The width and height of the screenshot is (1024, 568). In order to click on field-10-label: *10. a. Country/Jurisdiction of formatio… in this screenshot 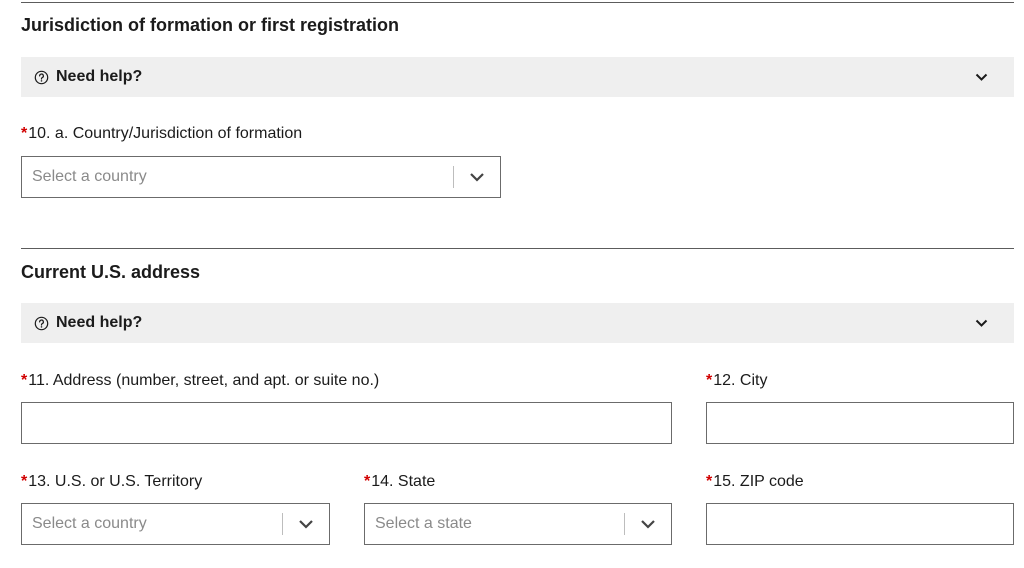, I will do `click(161, 134)`.